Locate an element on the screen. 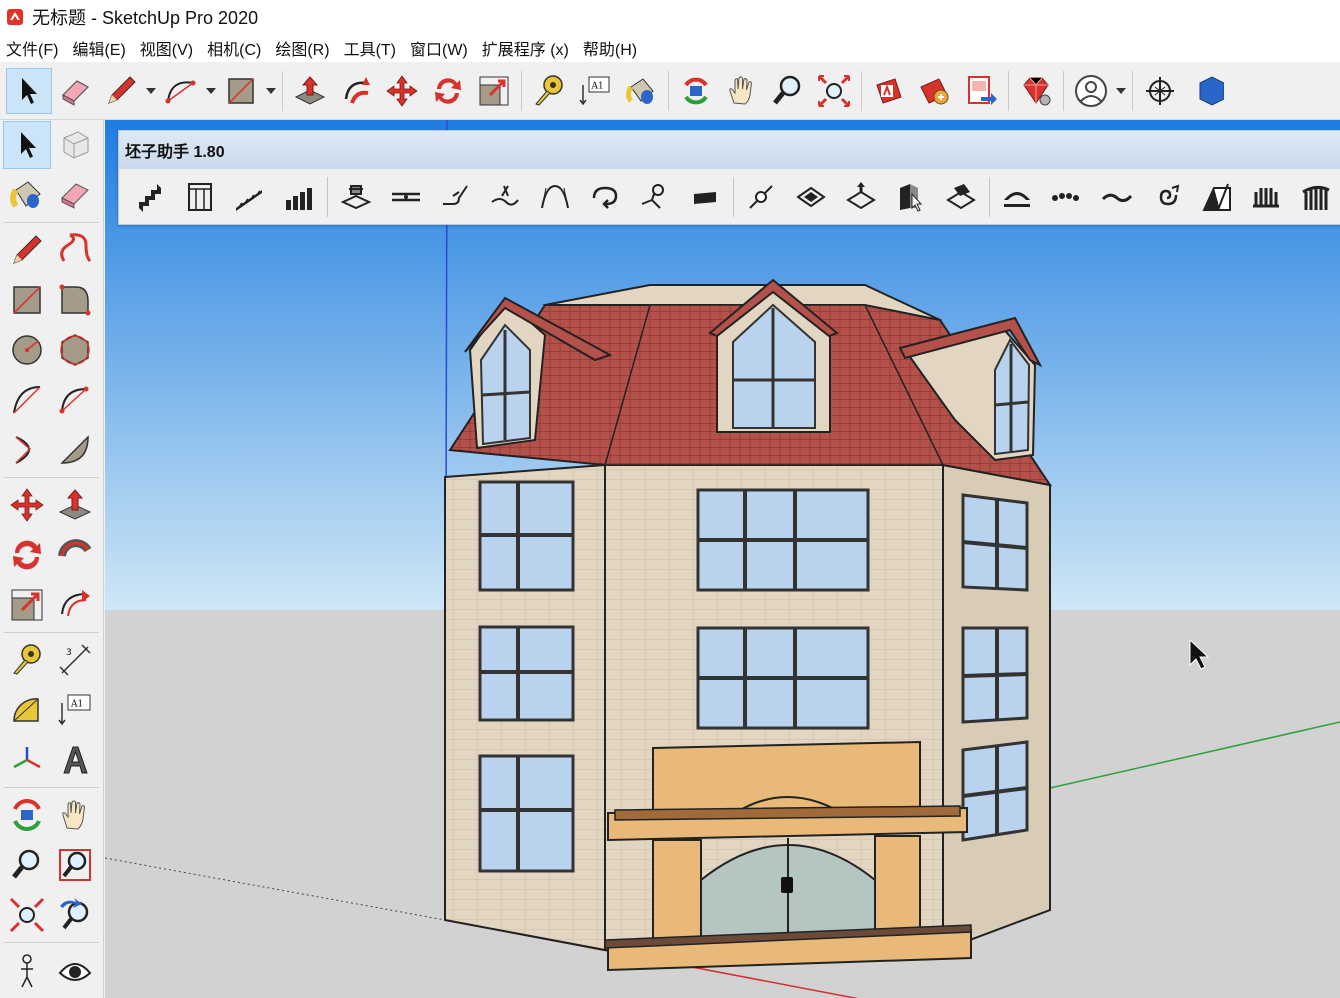  follow-me-button is located at coordinates (356, 91).